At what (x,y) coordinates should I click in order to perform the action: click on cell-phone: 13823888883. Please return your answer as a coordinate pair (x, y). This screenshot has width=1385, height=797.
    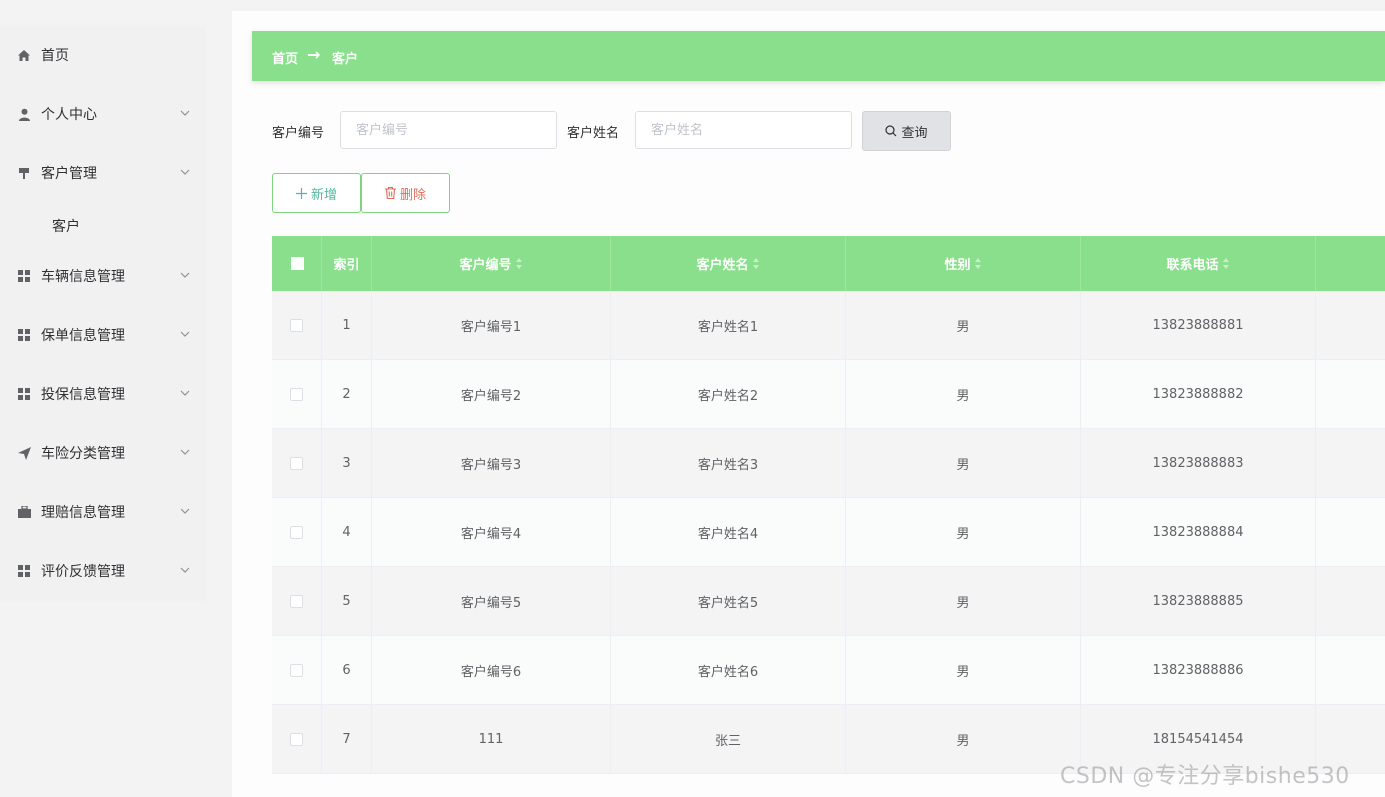
    Looking at the image, I should click on (1198, 463).